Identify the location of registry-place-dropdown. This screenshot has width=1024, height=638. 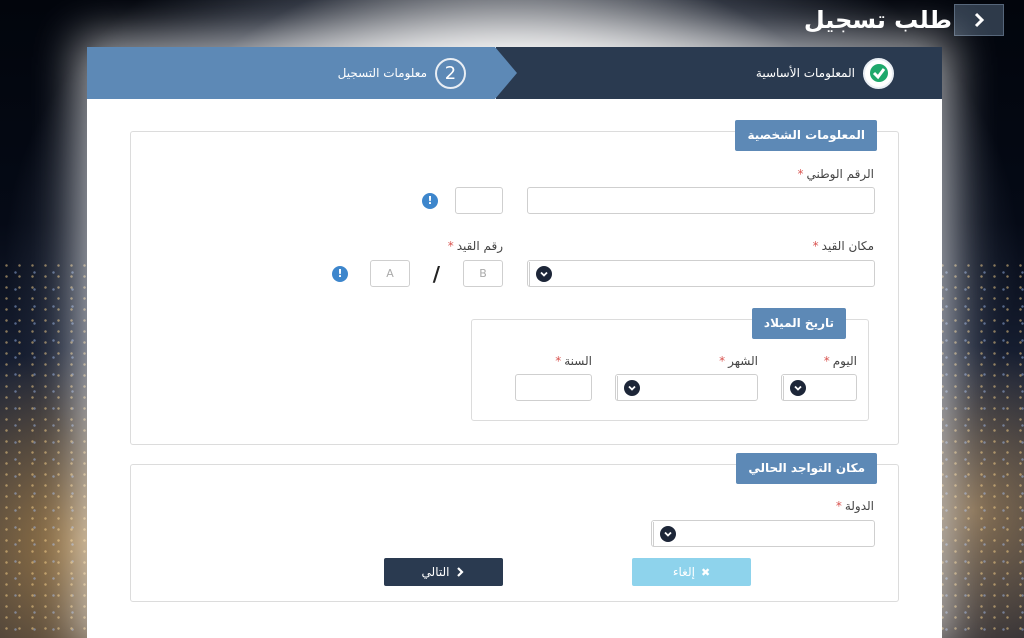
(543, 274).